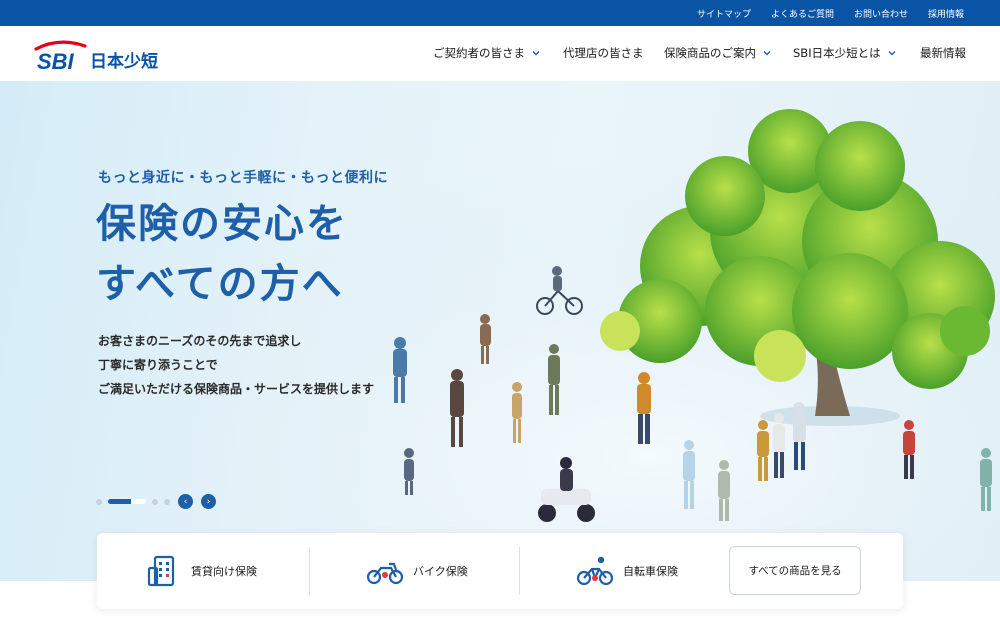 The image size is (1000, 625). I want to click on utility-bar: サイトマップ よくあるご質問 お問い合わせ 採用情報, so click(500, 13).